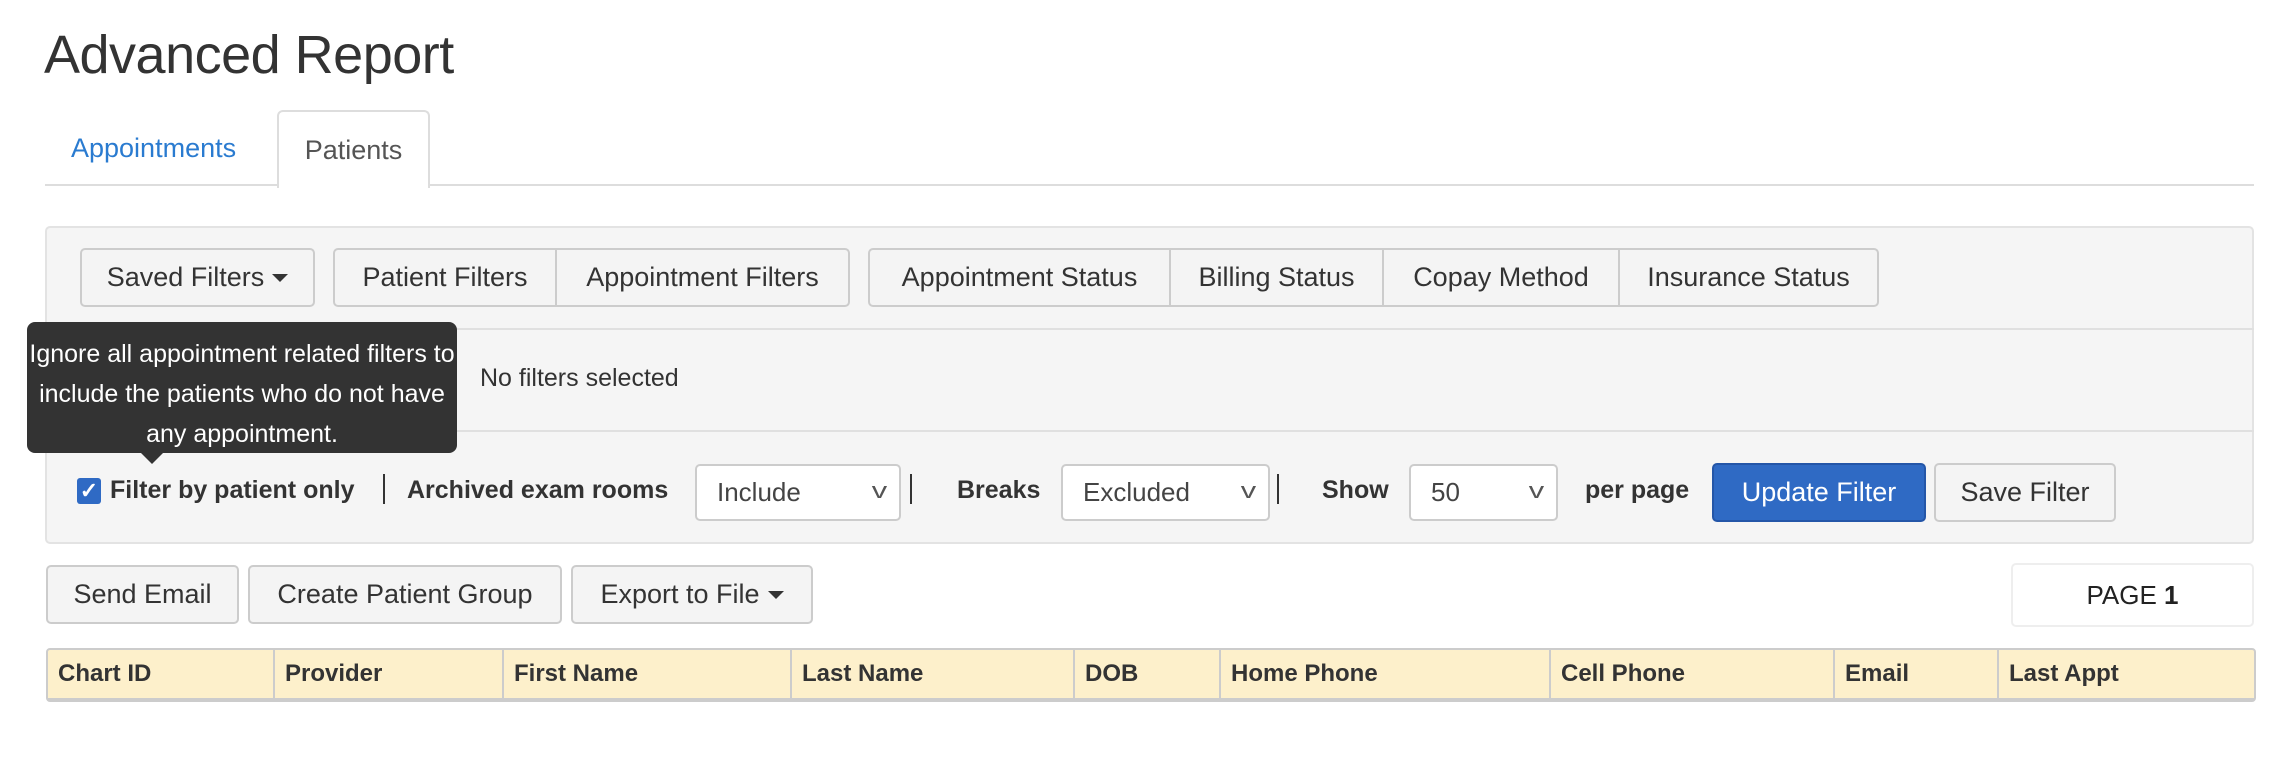 The height and width of the screenshot is (764, 2274). What do you see at coordinates (933, 674) in the screenshot?
I see `column-header: Last Name` at bounding box center [933, 674].